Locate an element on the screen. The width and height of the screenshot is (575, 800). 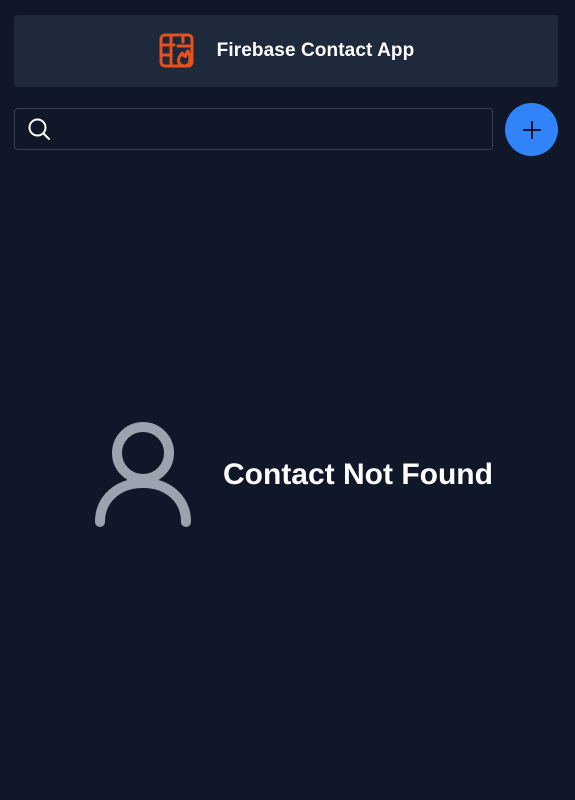
user-icon is located at coordinates (143, 474).